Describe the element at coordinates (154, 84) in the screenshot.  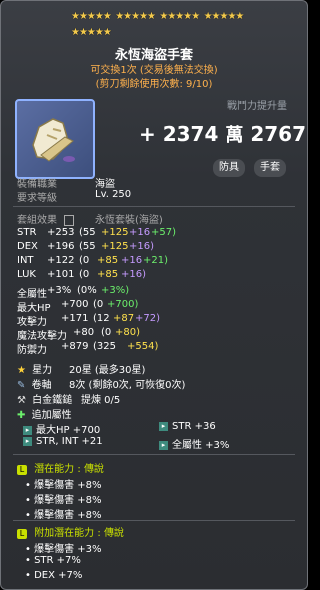
I see `scissor-note: (剪刀剩餘使用次數: 9/10)` at that location.